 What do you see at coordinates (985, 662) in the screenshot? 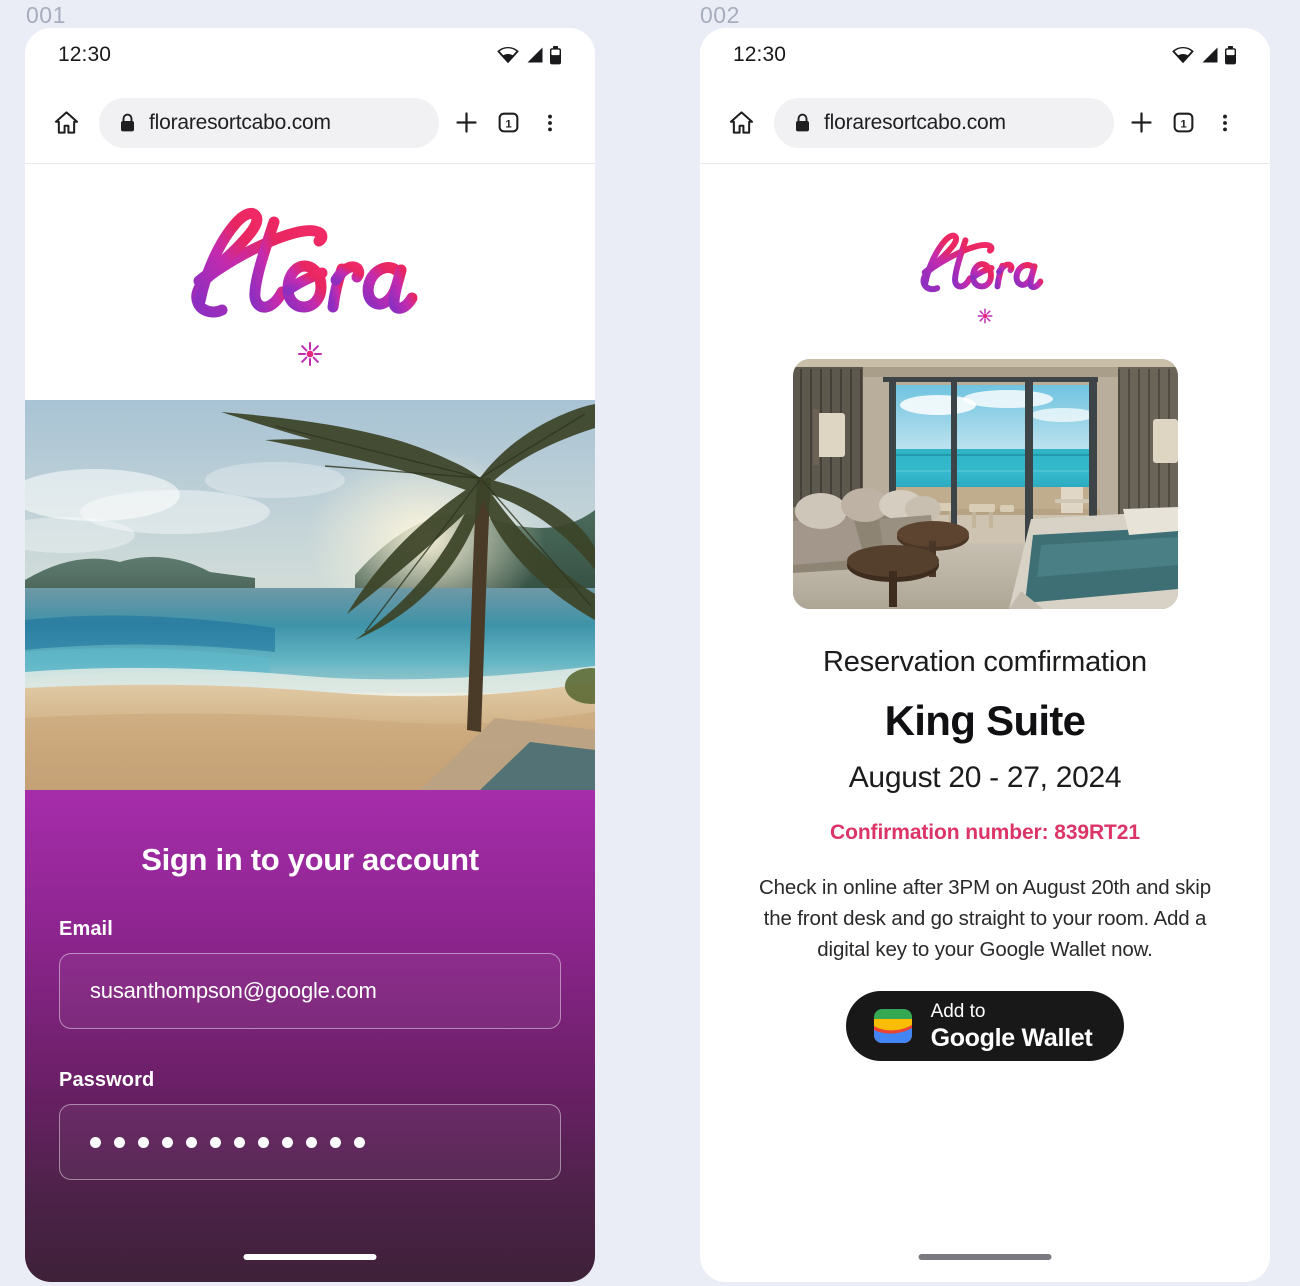
I see `reservation-subtitle: Reservation comfirmation` at bounding box center [985, 662].